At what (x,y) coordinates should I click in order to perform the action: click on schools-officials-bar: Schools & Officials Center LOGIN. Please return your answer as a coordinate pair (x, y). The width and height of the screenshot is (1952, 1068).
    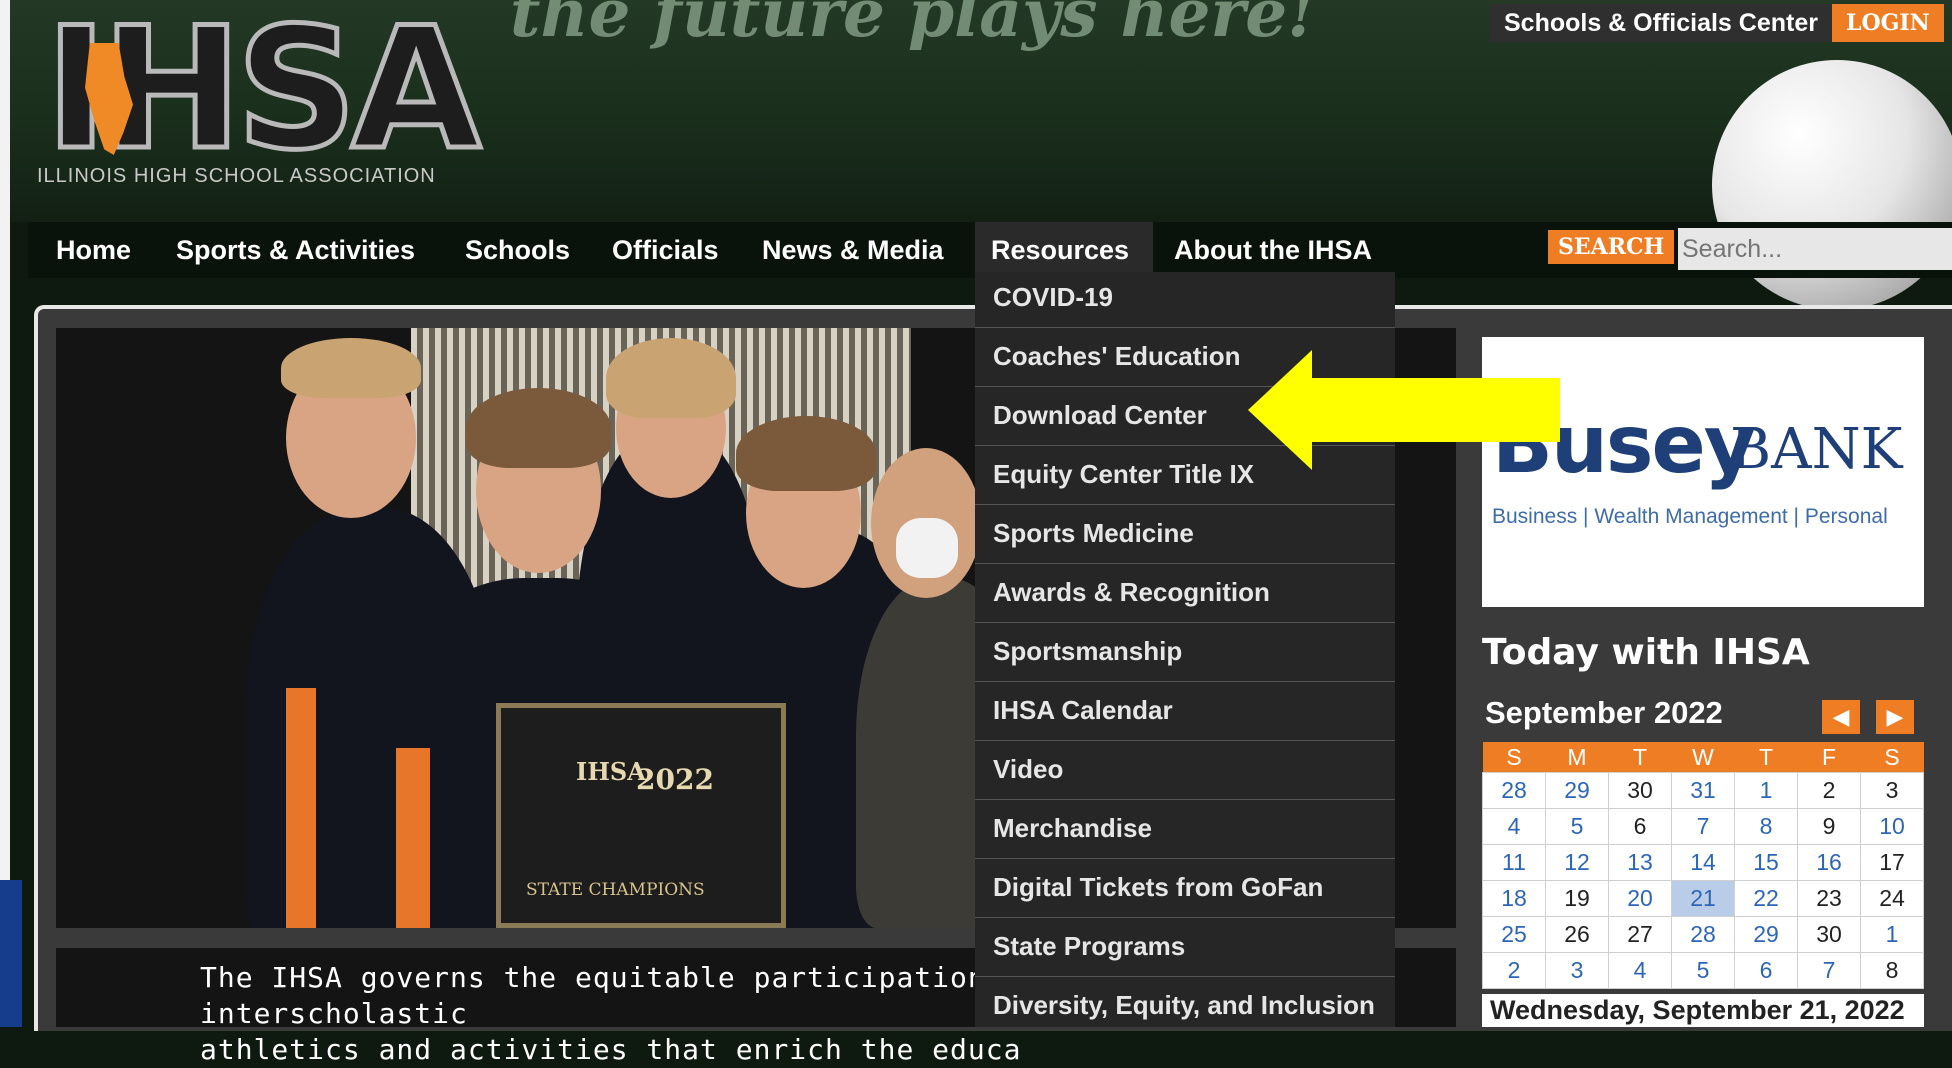
    Looking at the image, I should click on (1717, 23).